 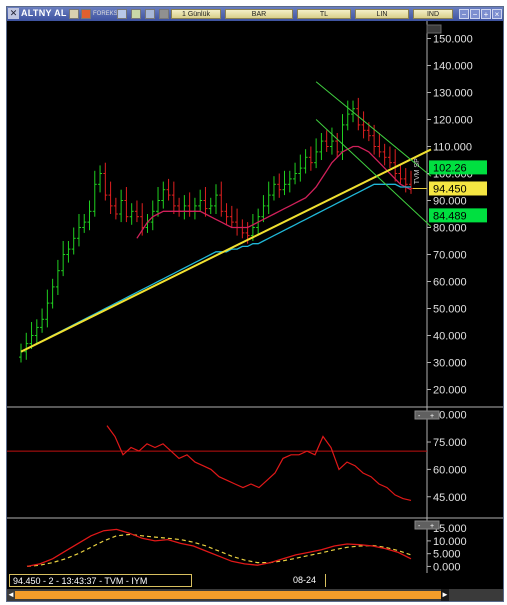 What do you see at coordinates (417, 171) in the screenshot?
I see `vertical-label: TVM SP` at bounding box center [417, 171].